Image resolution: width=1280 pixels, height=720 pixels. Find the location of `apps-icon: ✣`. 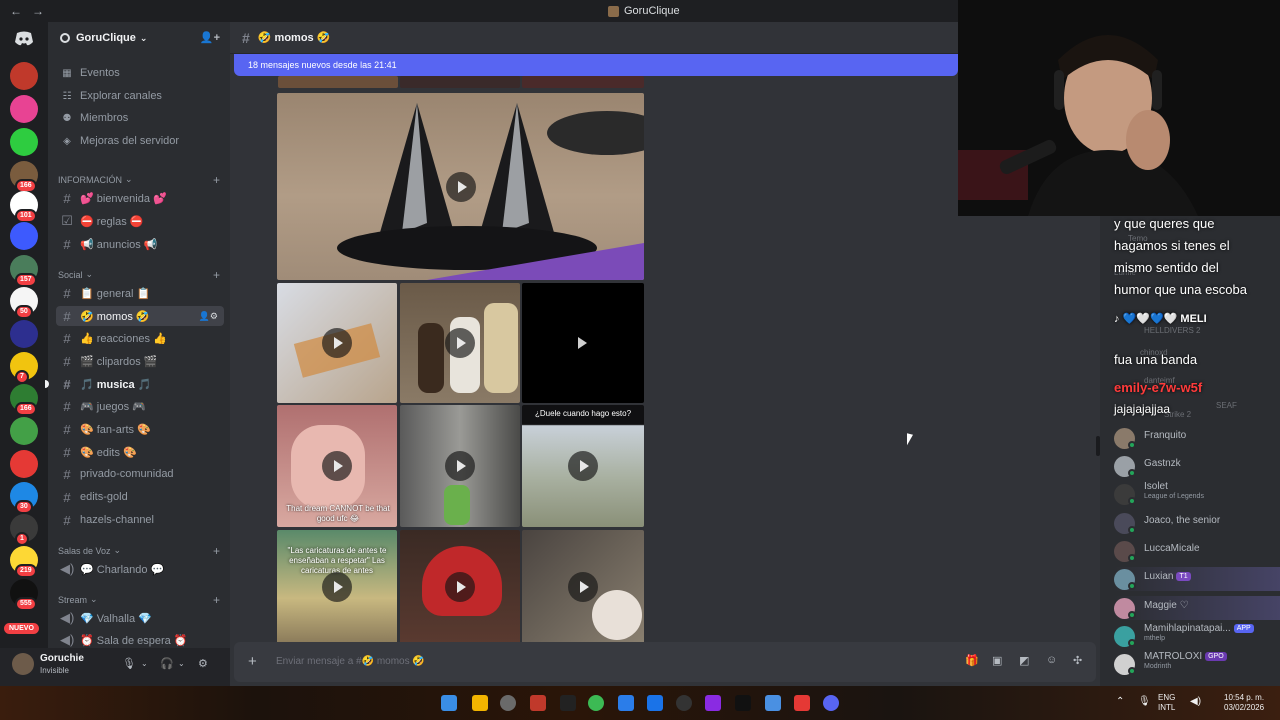

apps-icon: ✣ is located at coordinates (1077, 660).